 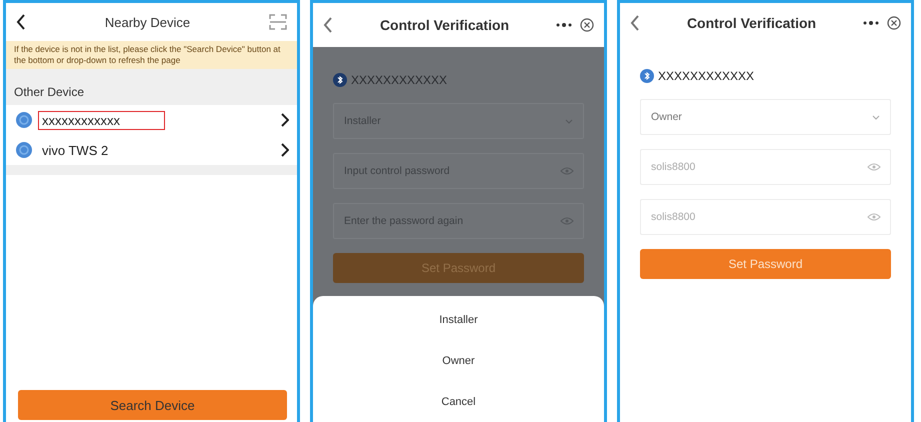 What do you see at coordinates (75, 151) in the screenshot?
I see `device-name: vivo TWS 2` at bounding box center [75, 151].